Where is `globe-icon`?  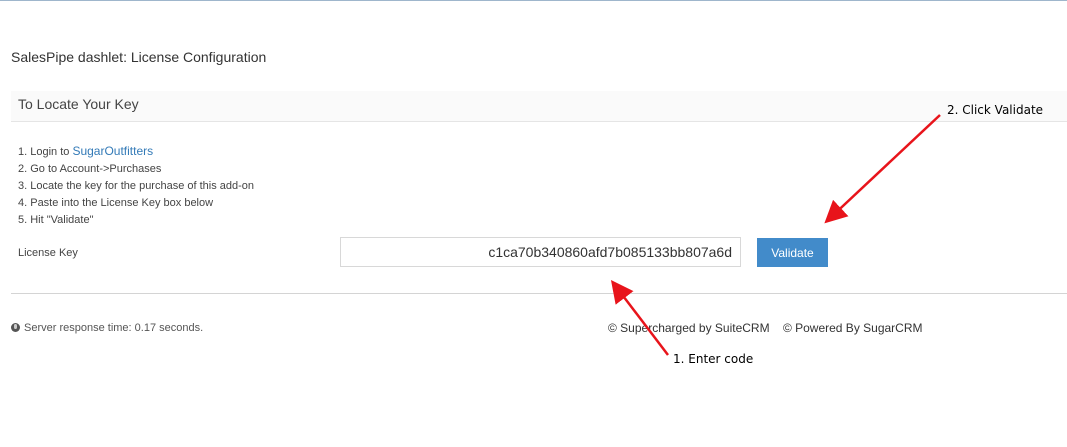 globe-icon is located at coordinates (15, 327).